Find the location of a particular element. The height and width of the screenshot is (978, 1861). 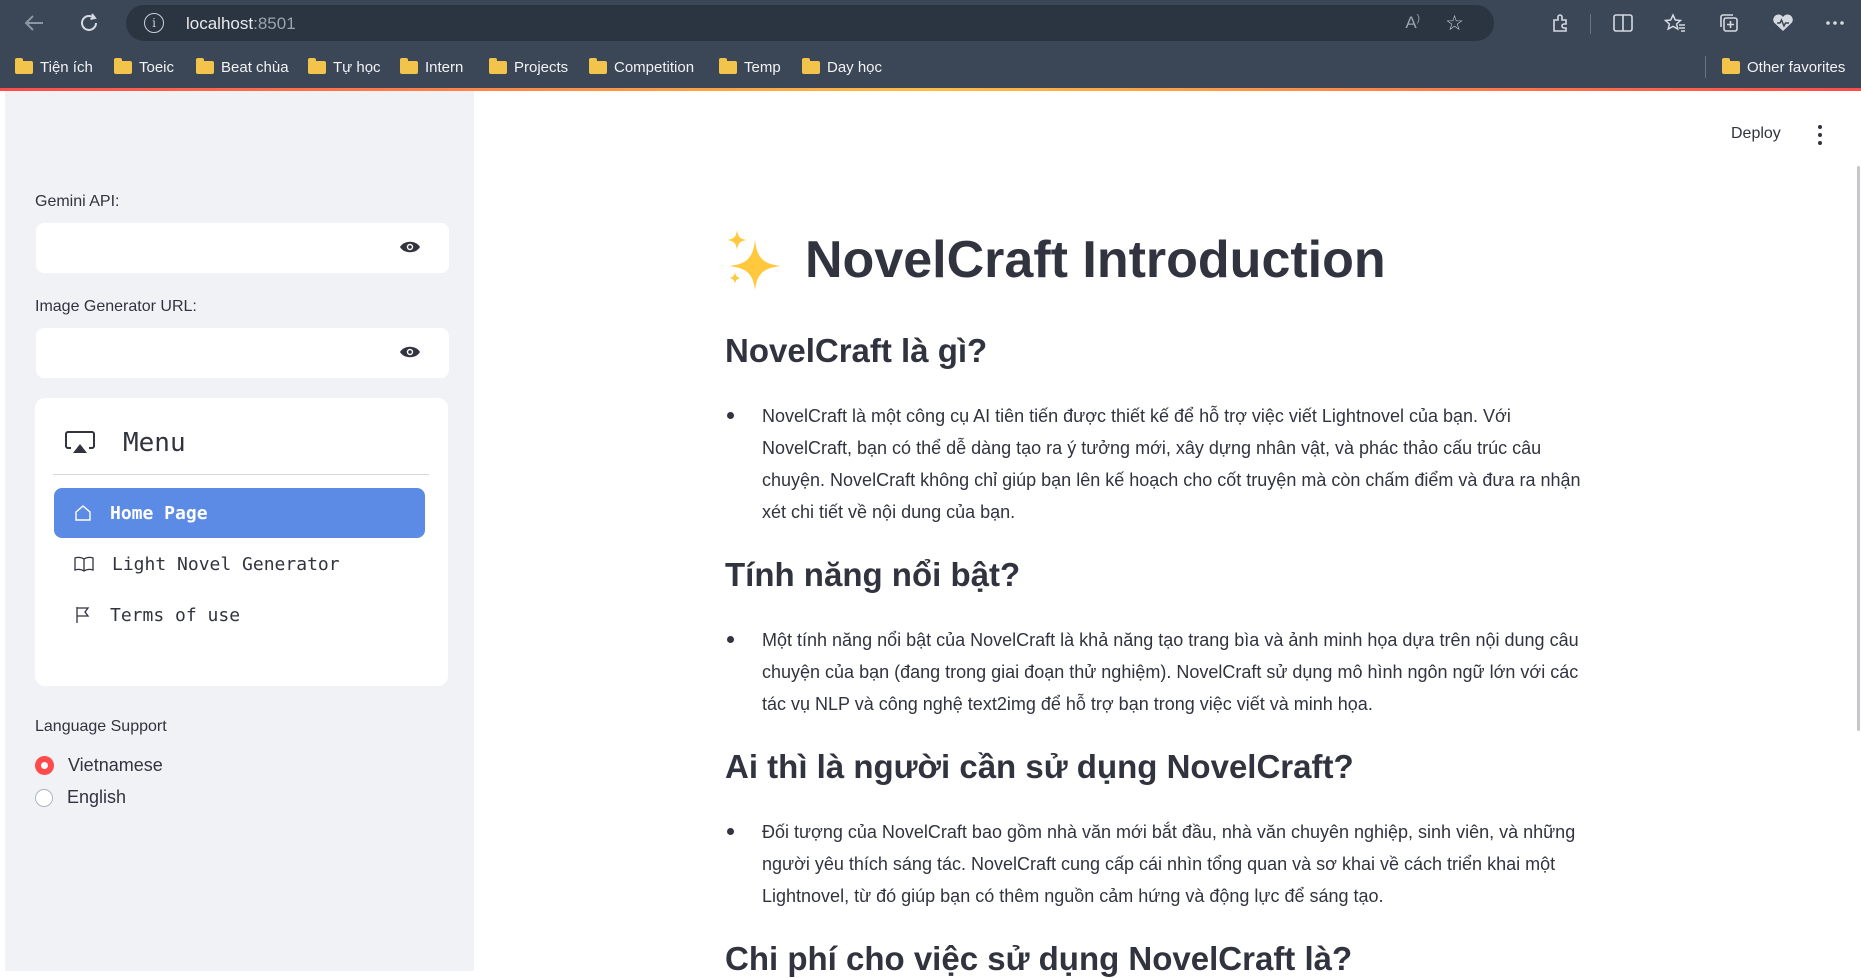

bookmark-folder: Day học is located at coordinates (842, 67).